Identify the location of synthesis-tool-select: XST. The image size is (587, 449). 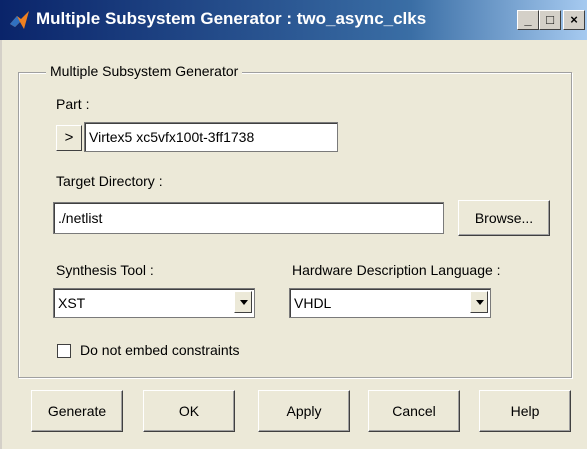
(154, 303).